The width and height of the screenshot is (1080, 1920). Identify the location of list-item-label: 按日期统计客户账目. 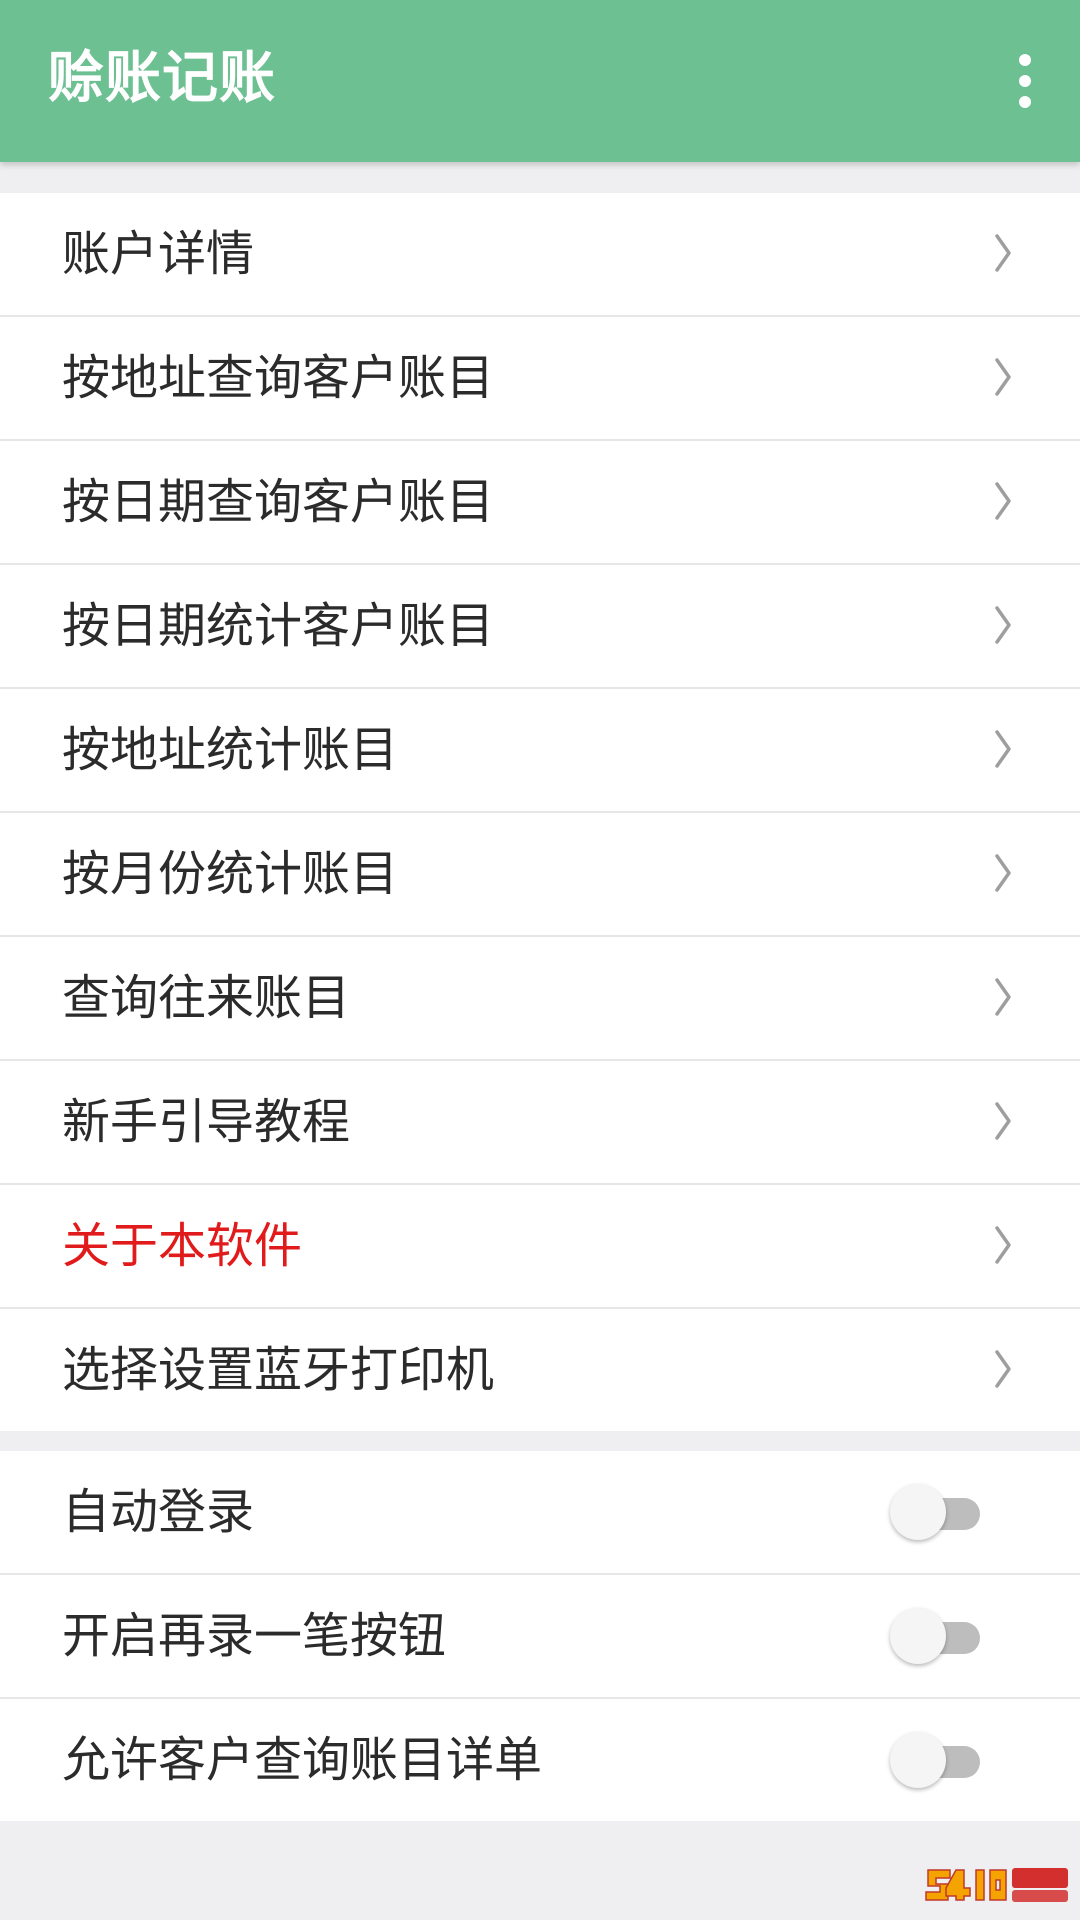
(278, 626).